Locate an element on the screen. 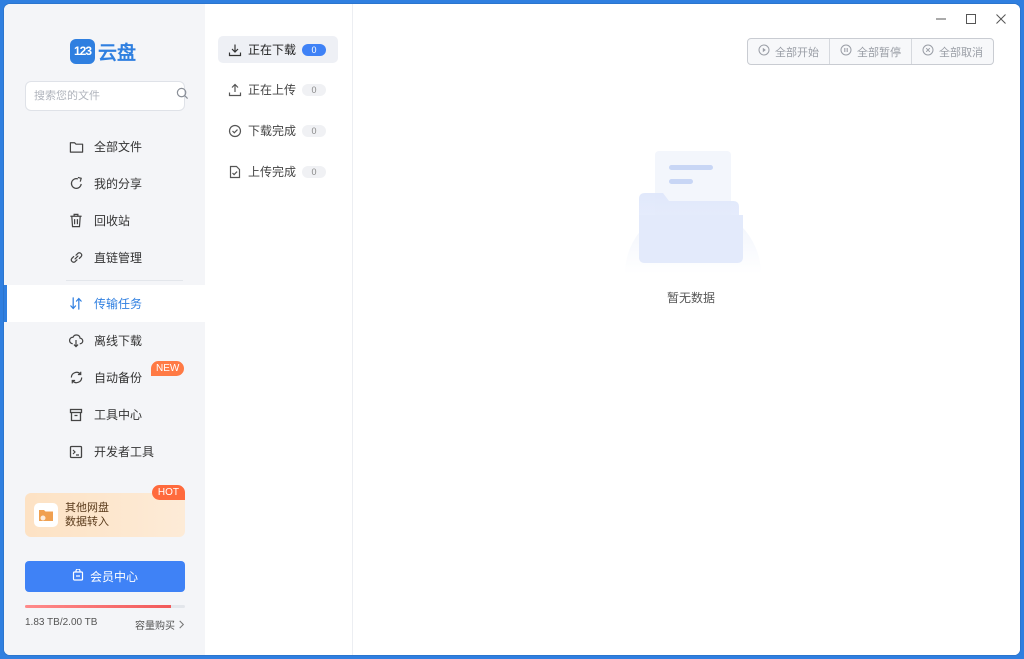 This screenshot has height=659, width=1024. promo-line-1: 其他网盘 is located at coordinates (87, 508).